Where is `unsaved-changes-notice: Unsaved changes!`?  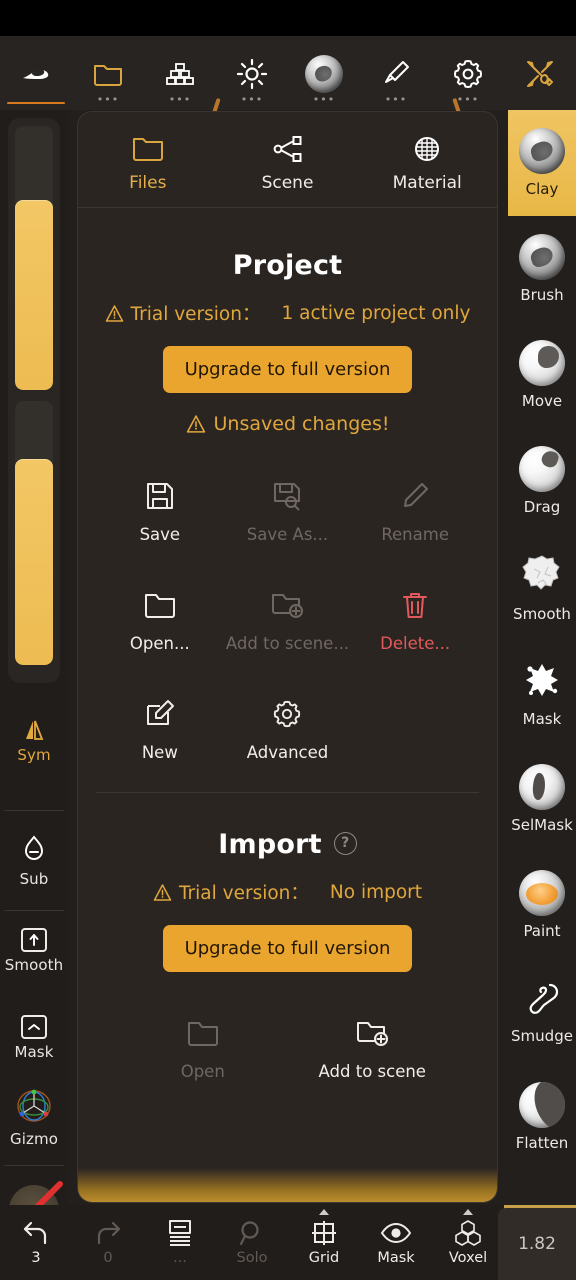
unsaved-changes-notice: Unsaved changes! is located at coordinates (287, 424).